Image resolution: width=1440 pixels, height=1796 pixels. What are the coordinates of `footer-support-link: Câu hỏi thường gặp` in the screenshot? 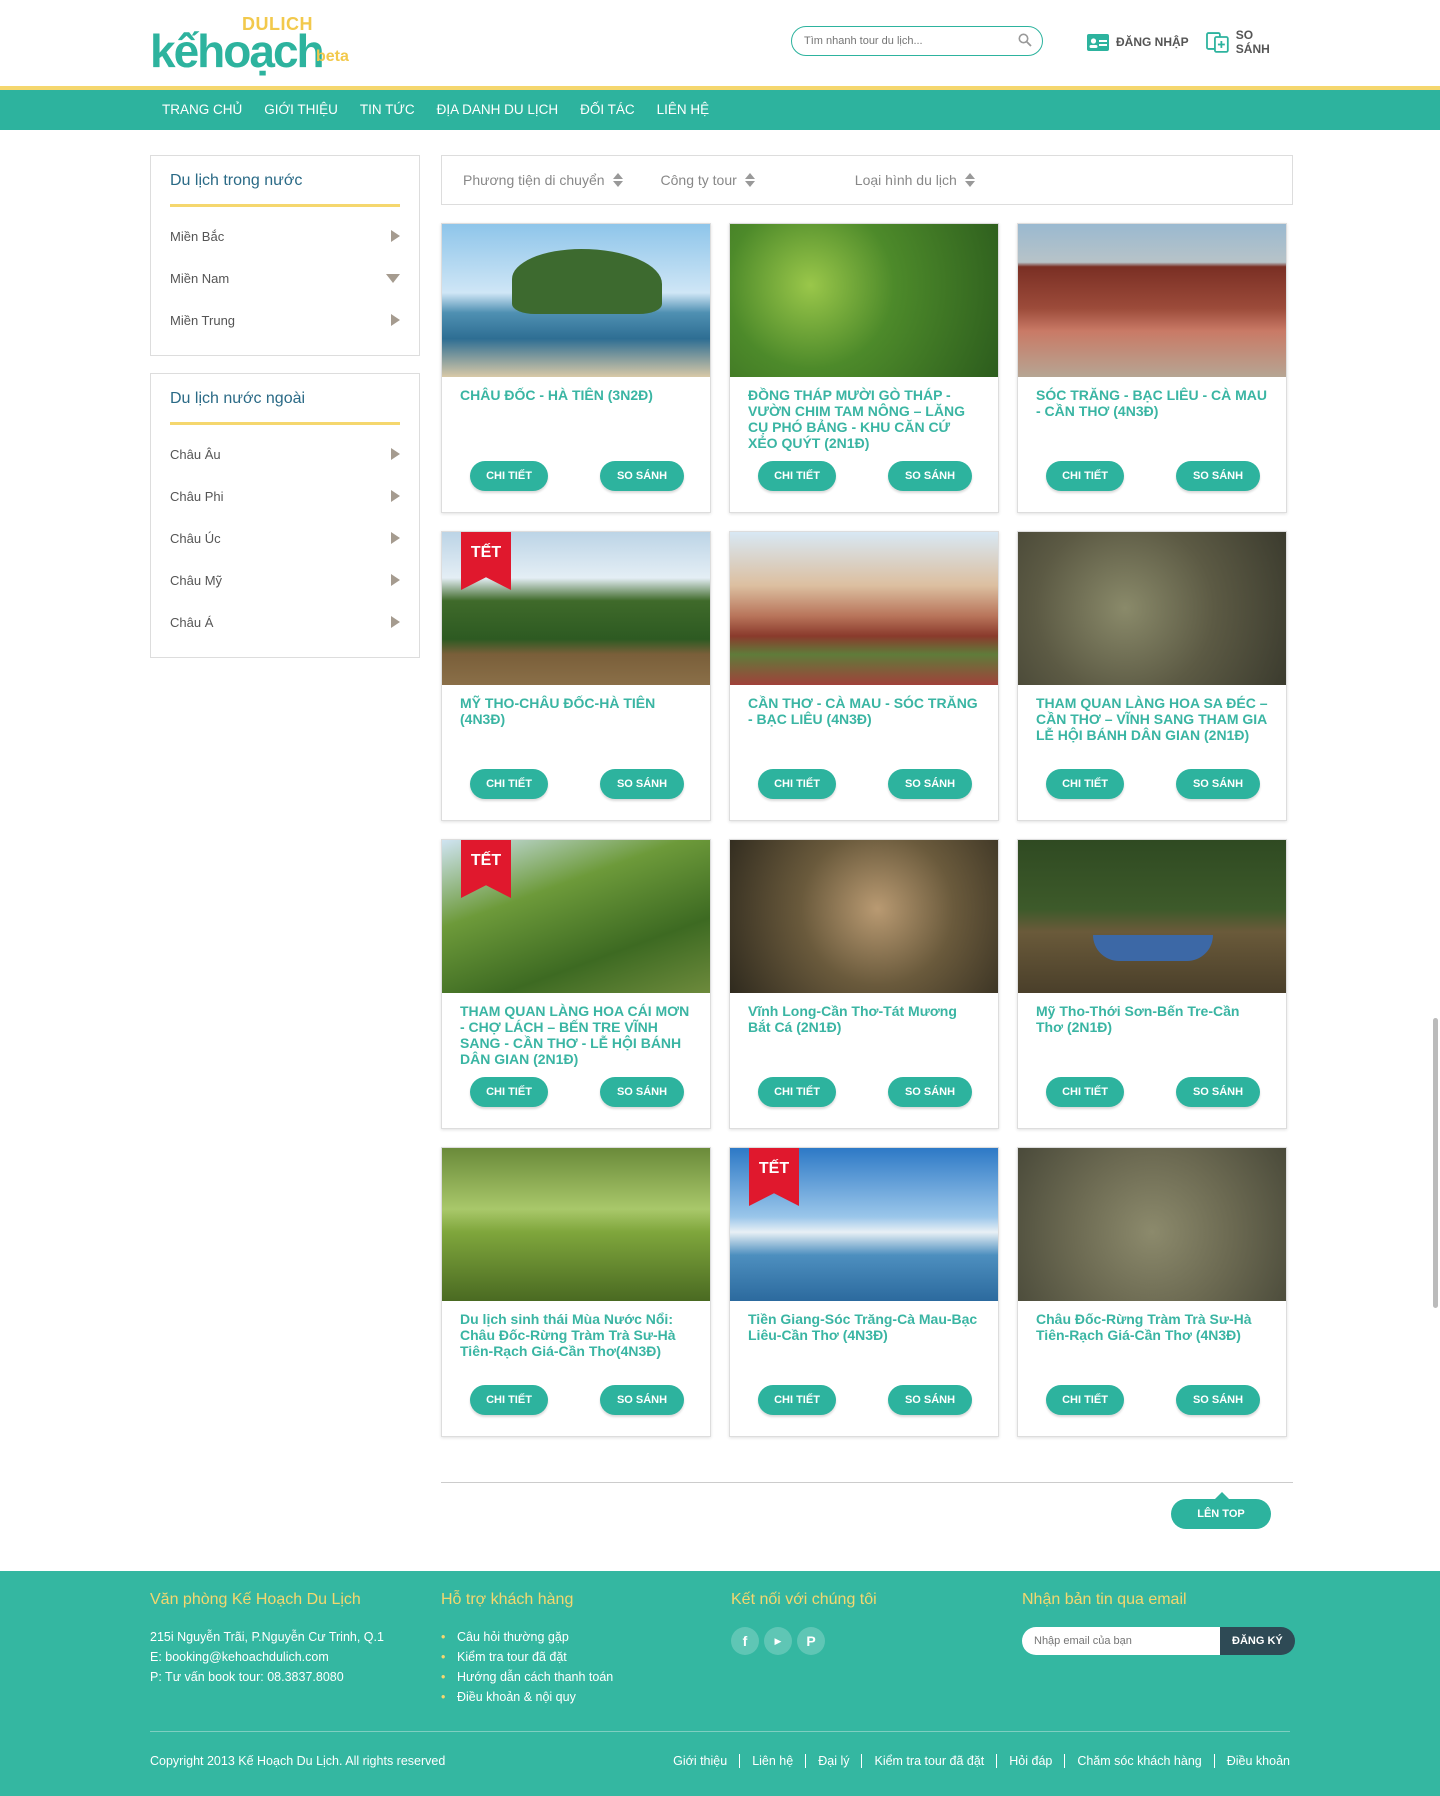 It's located at (527, 1637).